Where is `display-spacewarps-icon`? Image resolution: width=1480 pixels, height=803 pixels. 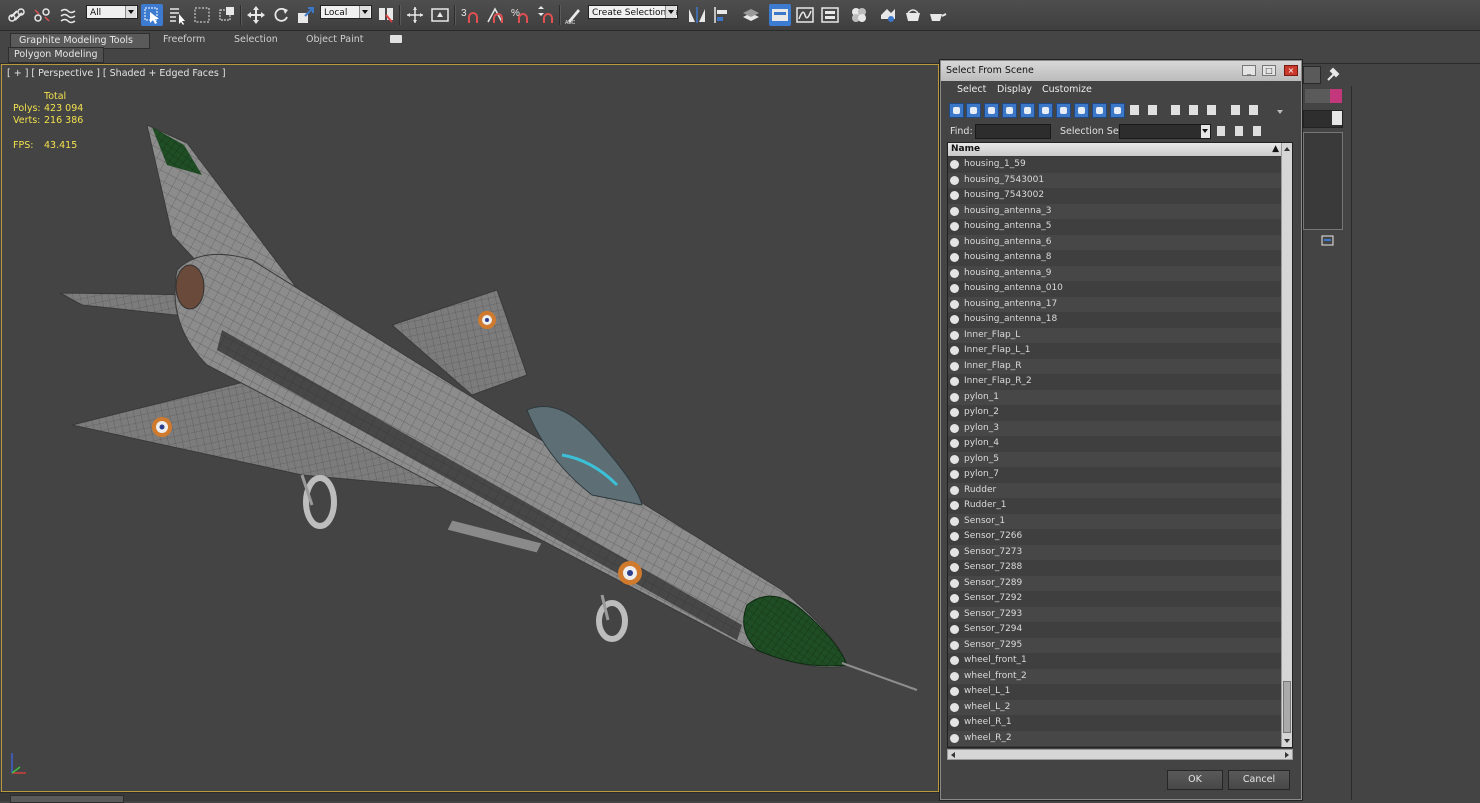
display-spacewarps-icon is located at coordinates (1045, 110).